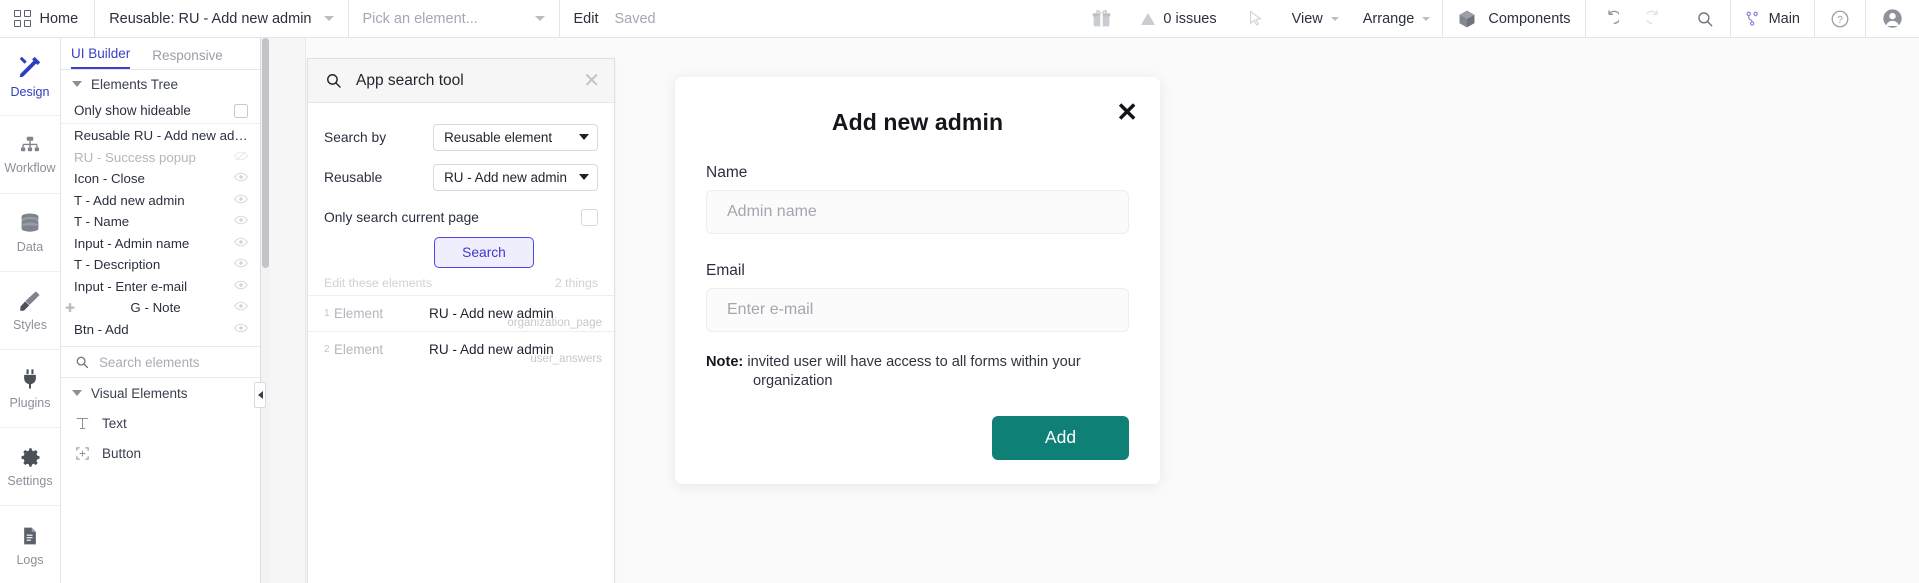 This screenshot has width=1919, height=583. I want to click on sidebar-item-settings: Settings, so click(30, 467).